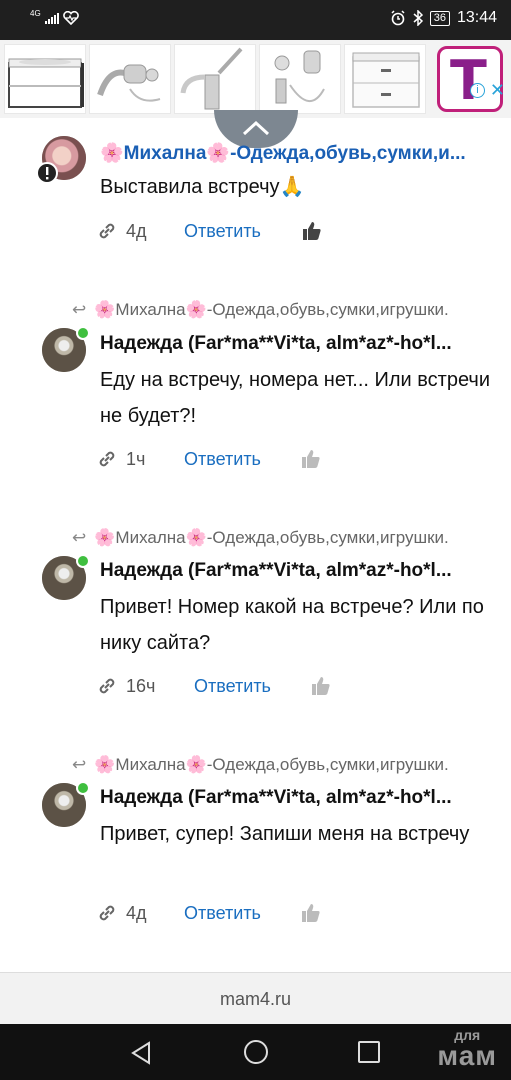 The width and height of the screenshot is (511, 1080). Describe the element at coordinates (51, 18) in the screenshot. I see `signal-icon` at that location.